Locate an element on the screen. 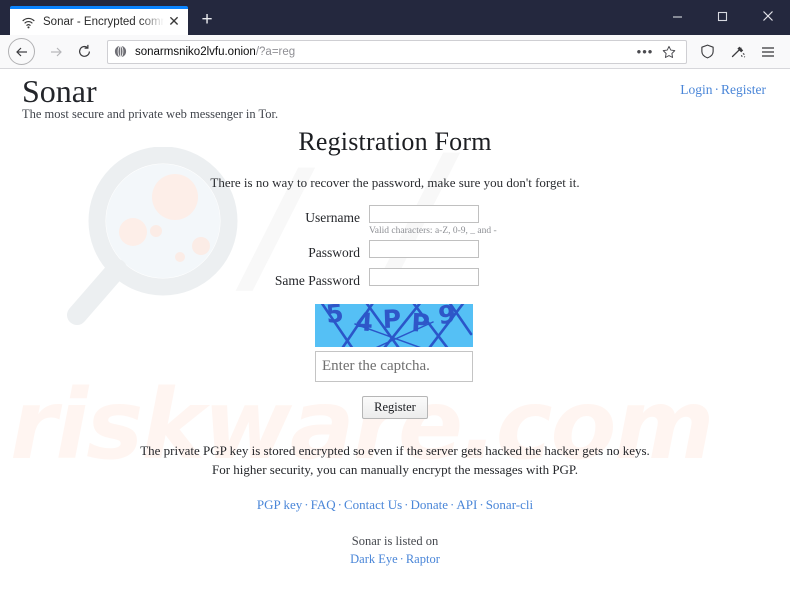  header-link-register: Register is located at coordinates (743, 89).